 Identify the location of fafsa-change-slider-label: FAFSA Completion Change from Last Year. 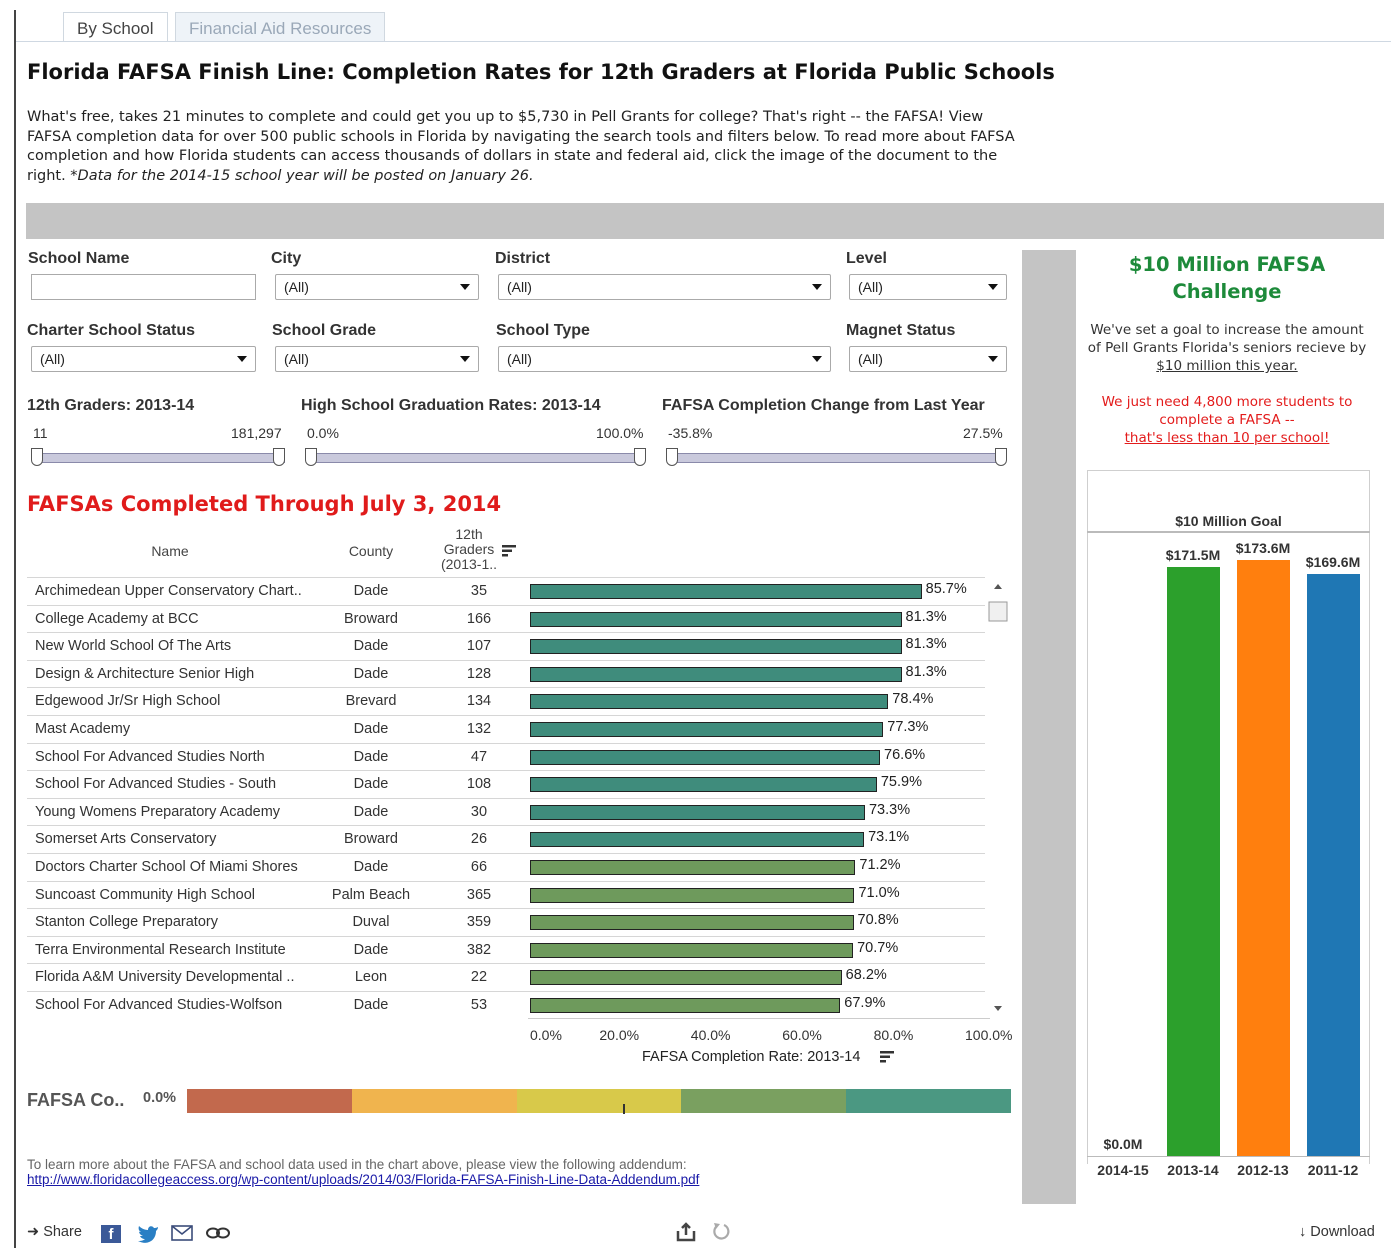
(823, 405).